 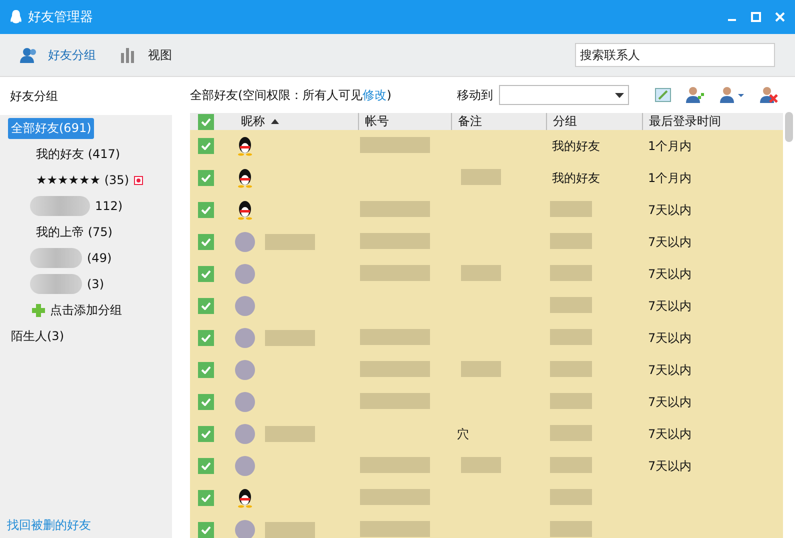 I want to click on group-item: ★★★★★★ (35), so click(x=82, y=180).